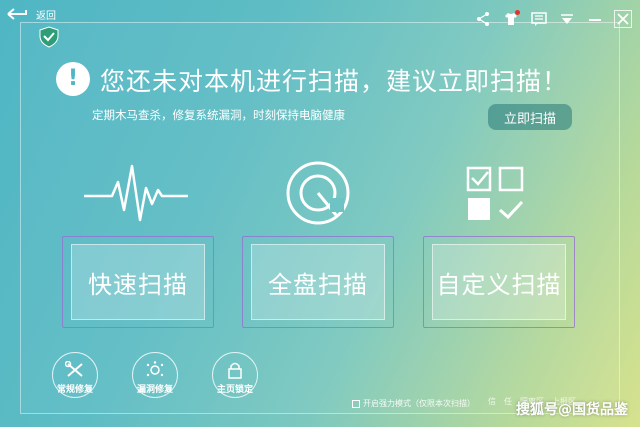 The image size is (640, 427). I want to click on back-button: 返回, so click(31, 14).